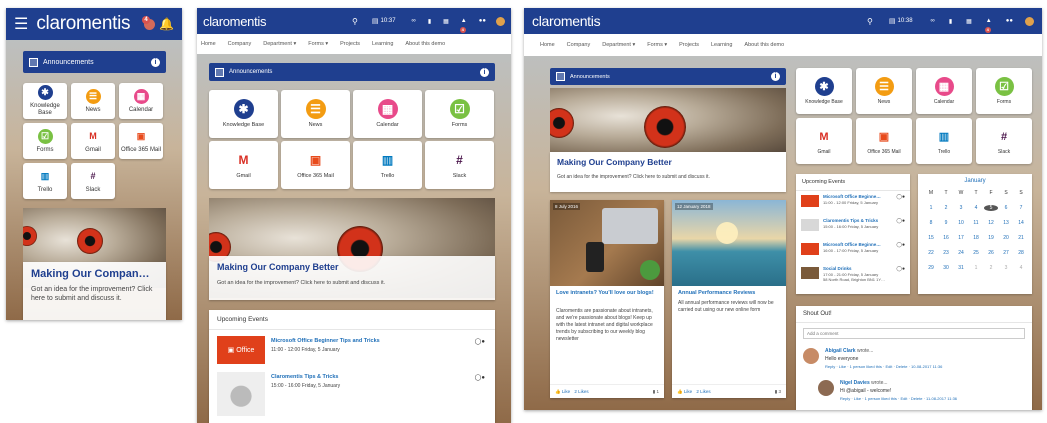  Describe the element at coordinates (1006, 253) in the screenshot. I see `calendar-day: 27` at that location.